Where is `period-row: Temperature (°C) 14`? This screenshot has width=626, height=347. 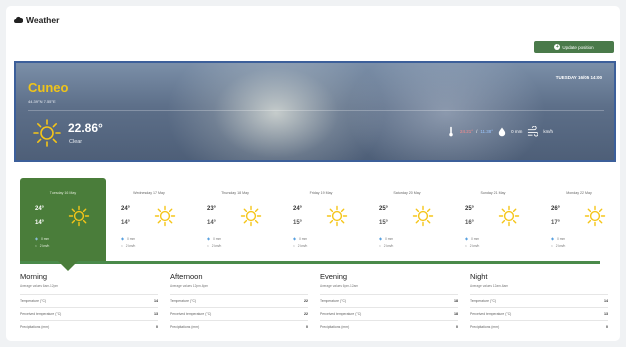
period-row: Temperature (°C) 14 is located at coordinates (539, 300).